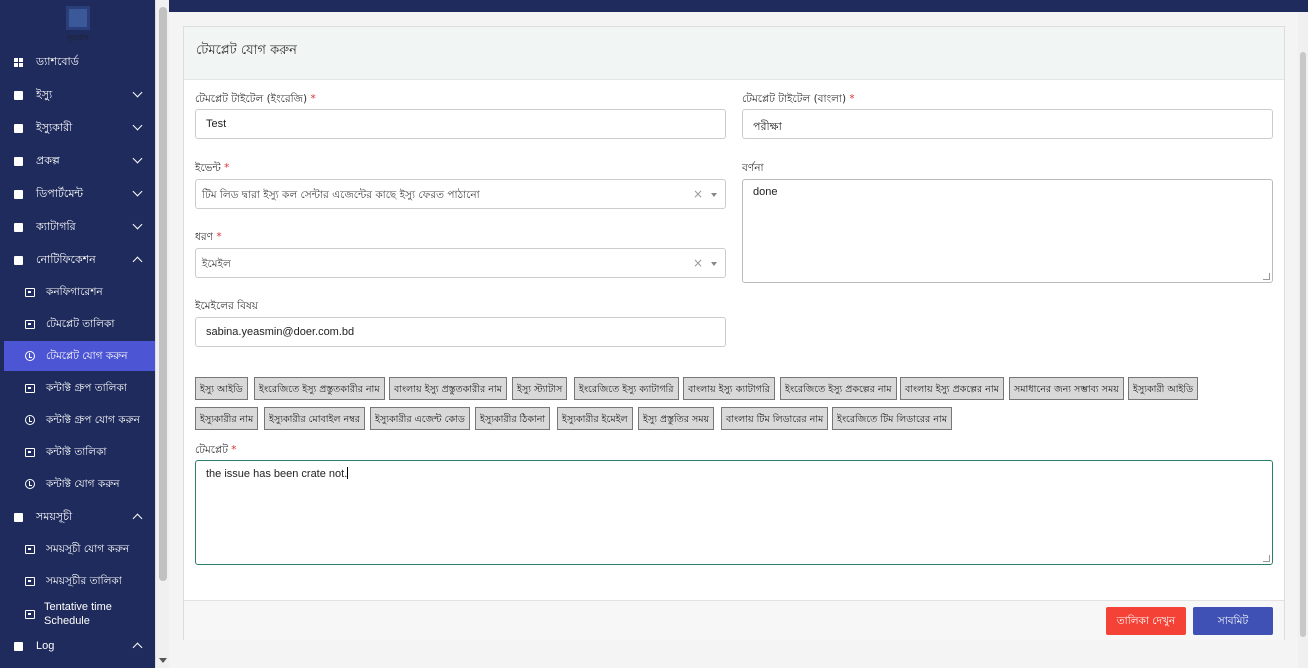  I want to click on description-textarea: done, so click(1007, 231).